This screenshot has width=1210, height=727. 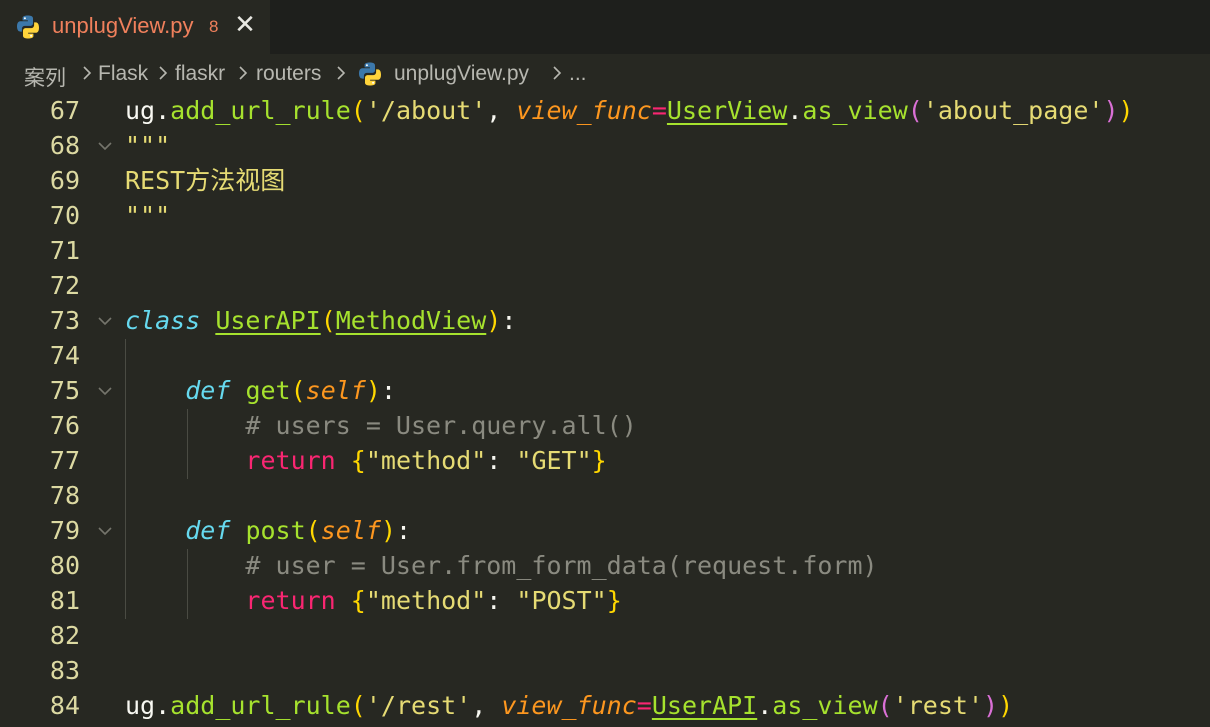 What do you see at coordinates (605, 390) in the screenshot?
I see `code-line: 75 def get(self):` at bounding box center [605, 390].